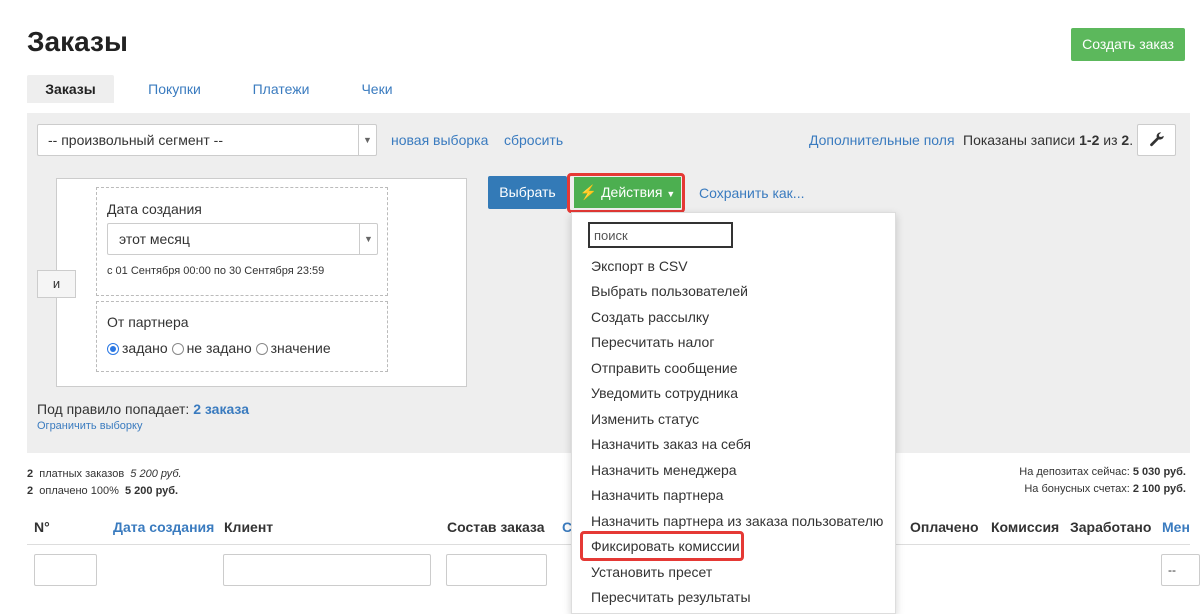 The image size is (1200, 614). Describe the element at coordinates (135, 140) in the screenshot. I see `segment-select-value: -- произвольный сегмент --` at that location.